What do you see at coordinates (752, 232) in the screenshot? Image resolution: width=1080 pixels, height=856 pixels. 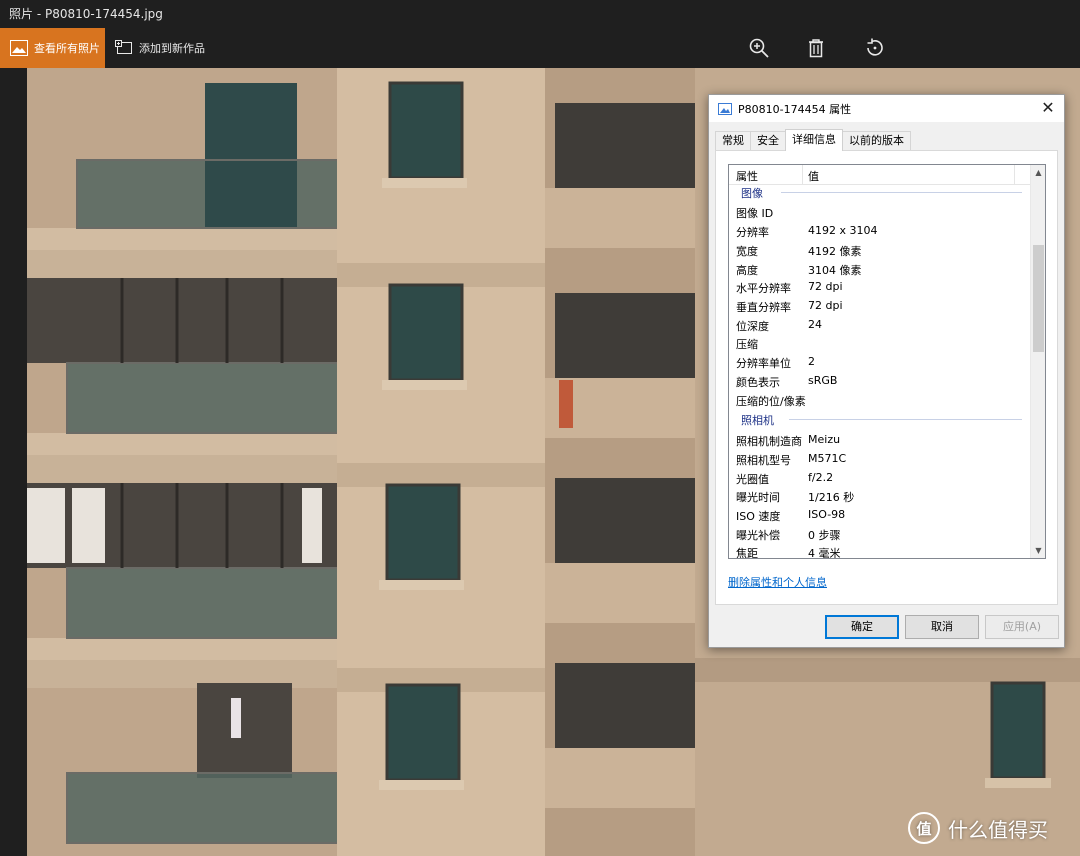 I see `property-name: 分辨率` at bounding box center [752, 232].